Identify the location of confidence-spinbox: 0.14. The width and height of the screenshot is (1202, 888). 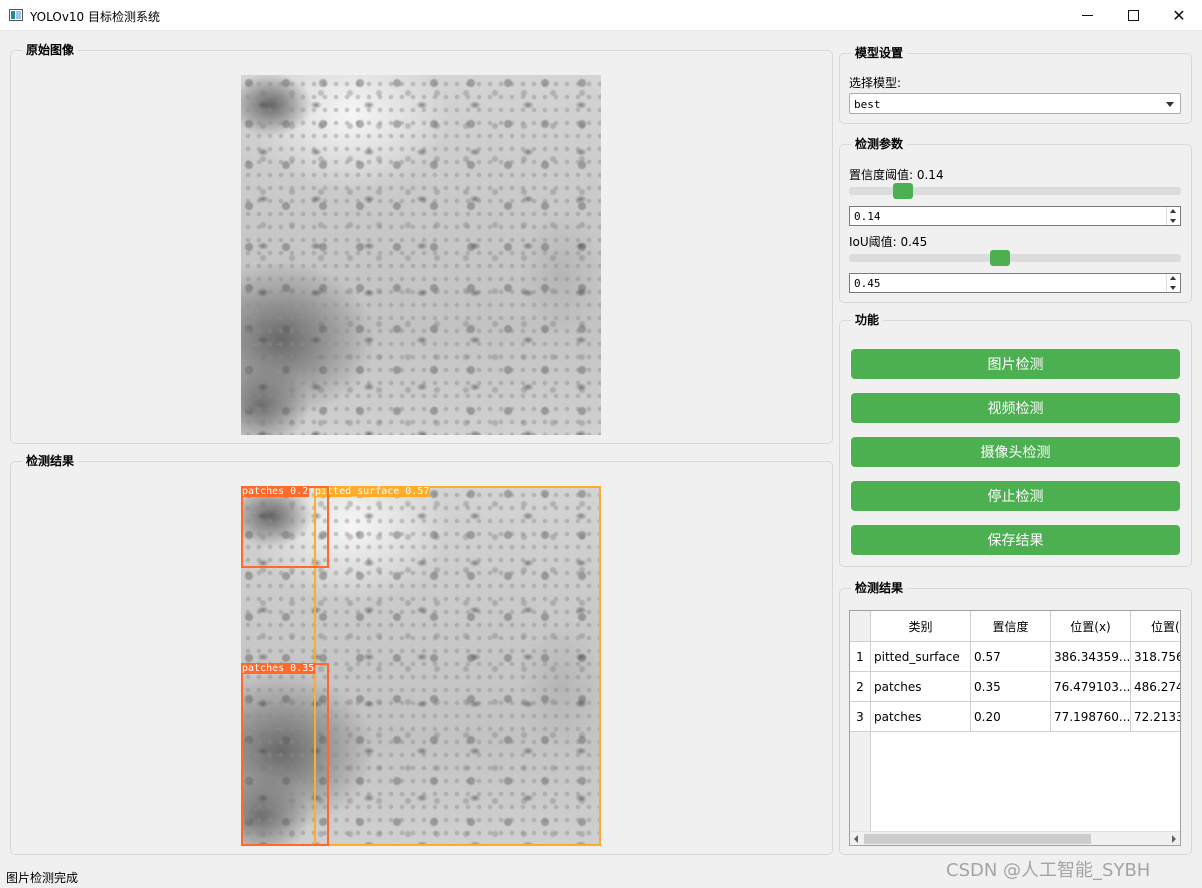
(1015, 216).